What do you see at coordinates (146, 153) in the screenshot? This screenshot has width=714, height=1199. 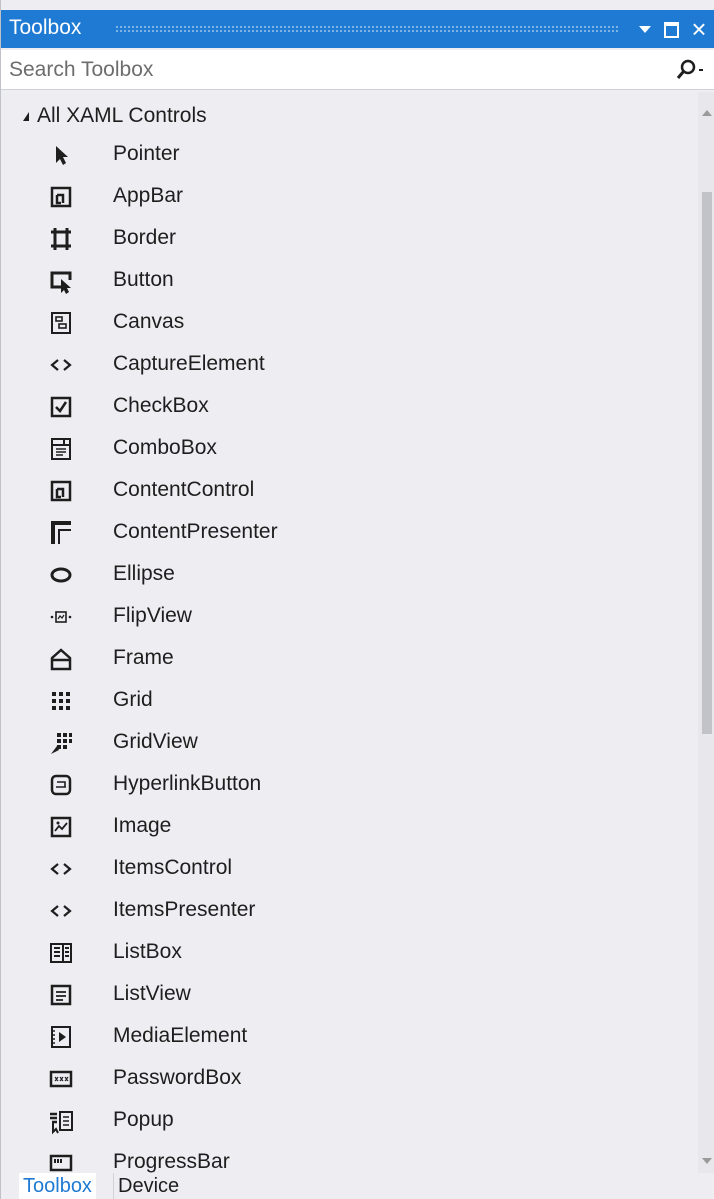 I see `toolbox-item-label: Pointer` at bounding box center [146, 153].